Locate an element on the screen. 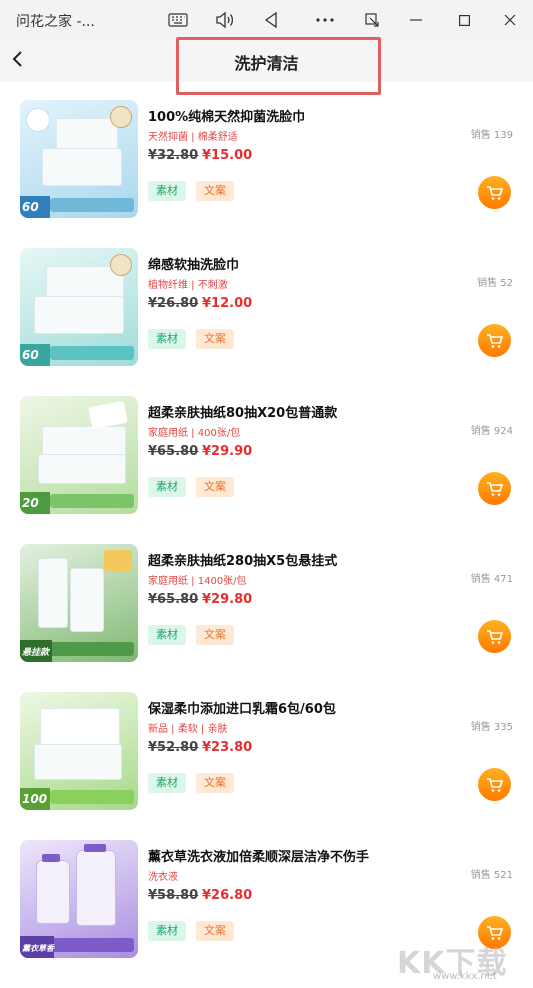 The image size is (533, 988). original-price: ¥26.80 is located at coordinates (173, 303).